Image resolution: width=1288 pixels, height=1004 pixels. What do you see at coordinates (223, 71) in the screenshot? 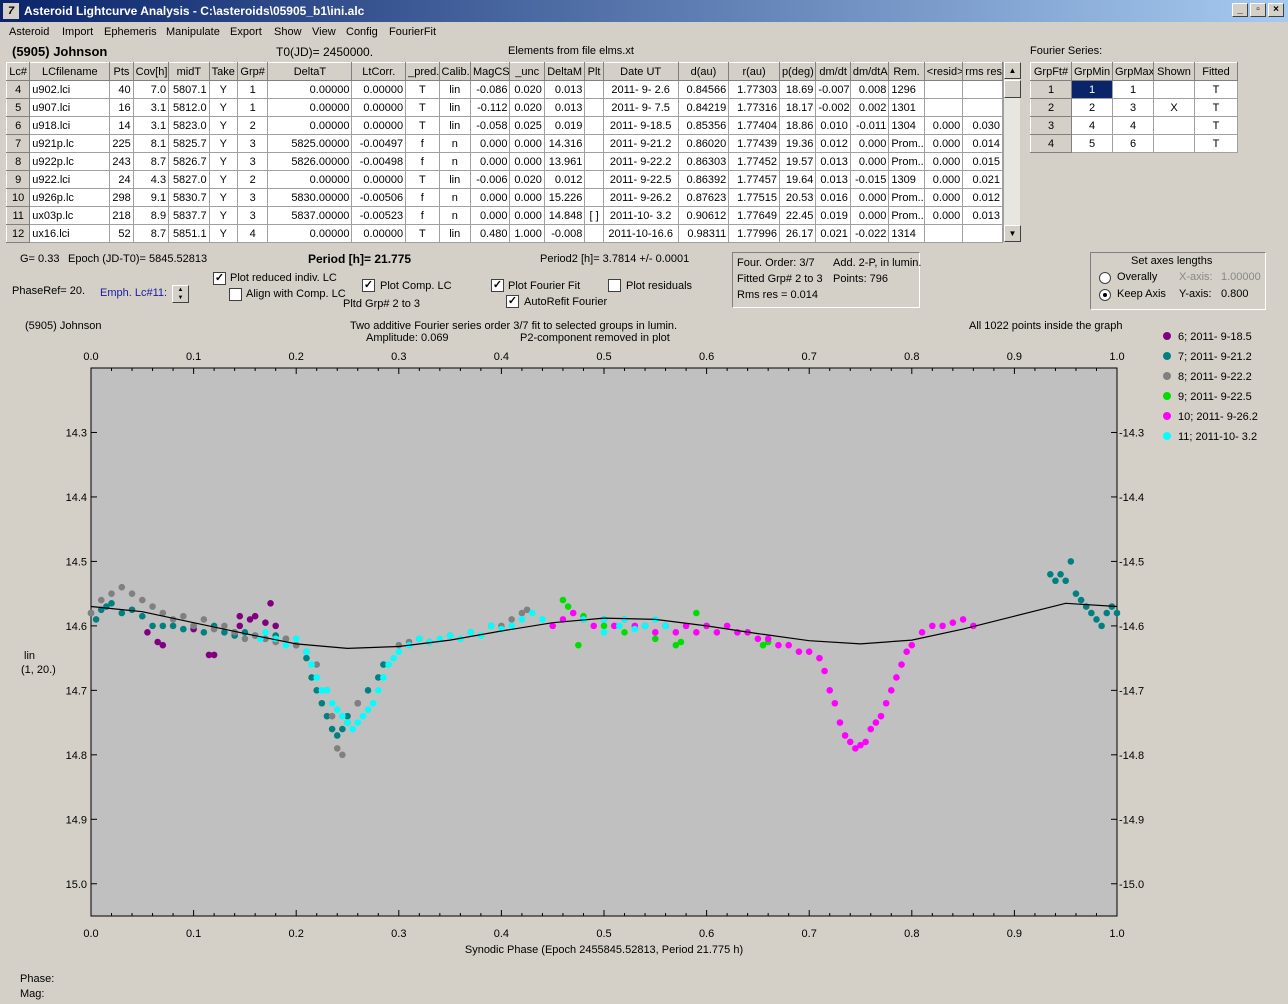
I see `lc-col-header: Take` at bounding box center [223, 71].